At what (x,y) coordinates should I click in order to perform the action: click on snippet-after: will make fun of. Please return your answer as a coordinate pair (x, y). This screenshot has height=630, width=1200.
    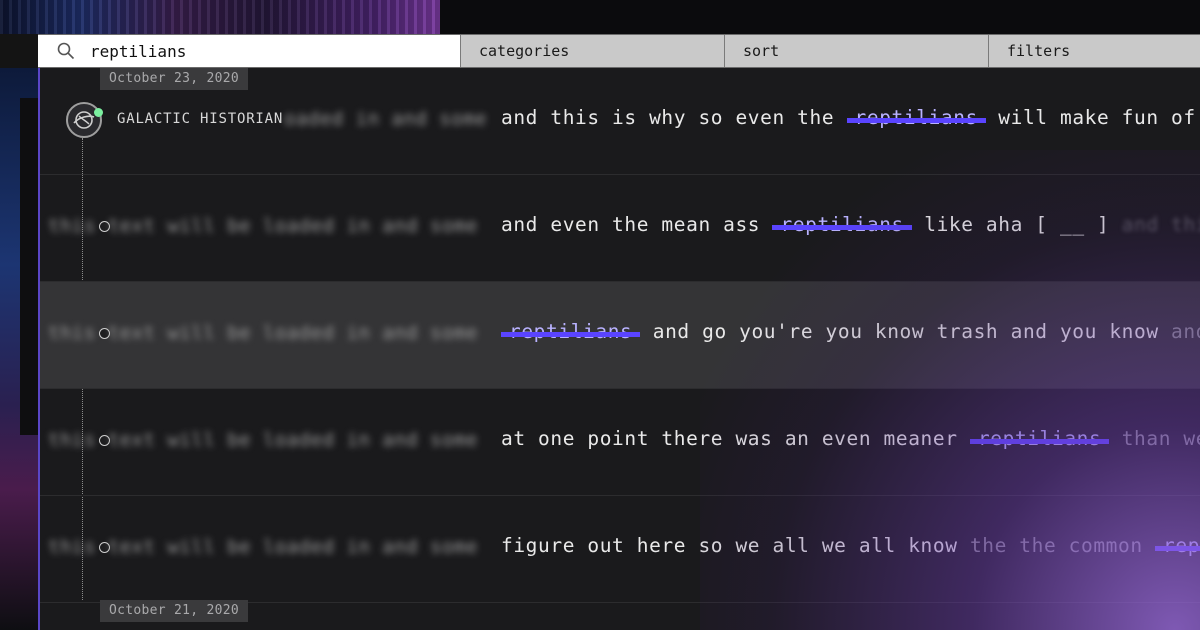
    Looking at the image, I should click on (1097, 117).